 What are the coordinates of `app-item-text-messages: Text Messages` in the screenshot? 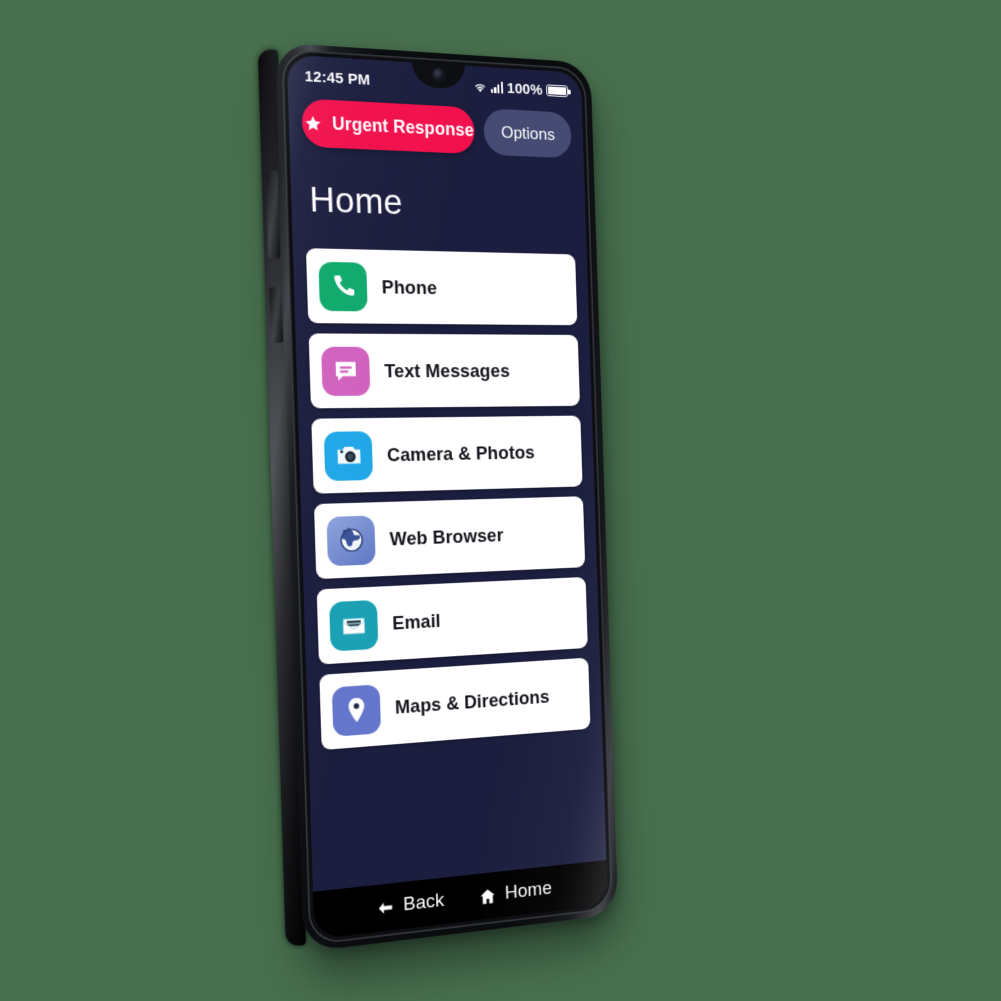 It's located at (444, 371).